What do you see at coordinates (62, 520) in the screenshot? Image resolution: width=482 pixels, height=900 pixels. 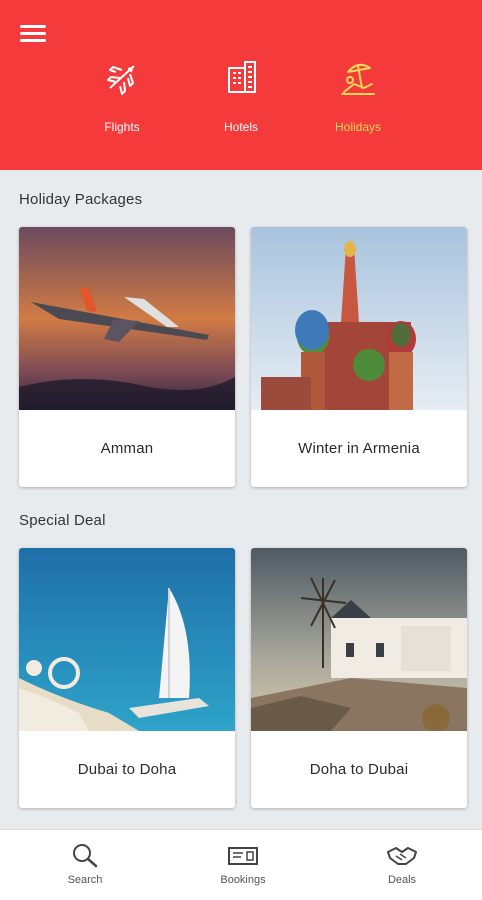 I see `section-title-special-deal: Special Deal` at bounding box center [62, 520].